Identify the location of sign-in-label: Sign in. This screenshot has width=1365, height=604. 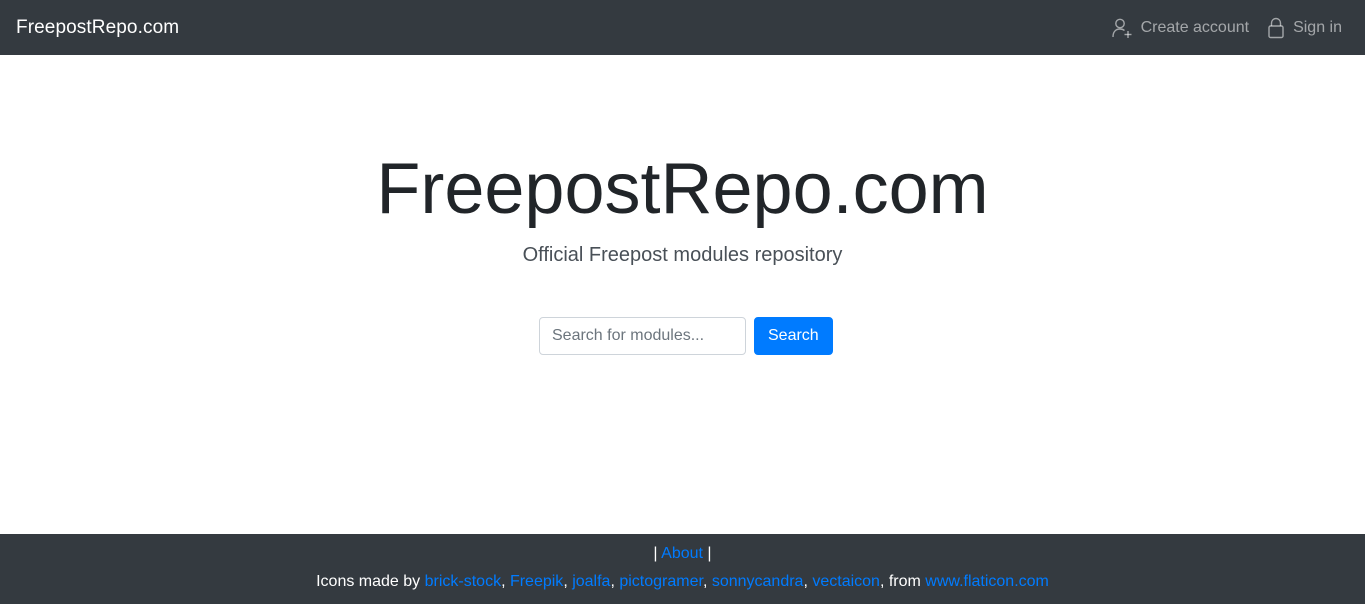
(1317, 27).